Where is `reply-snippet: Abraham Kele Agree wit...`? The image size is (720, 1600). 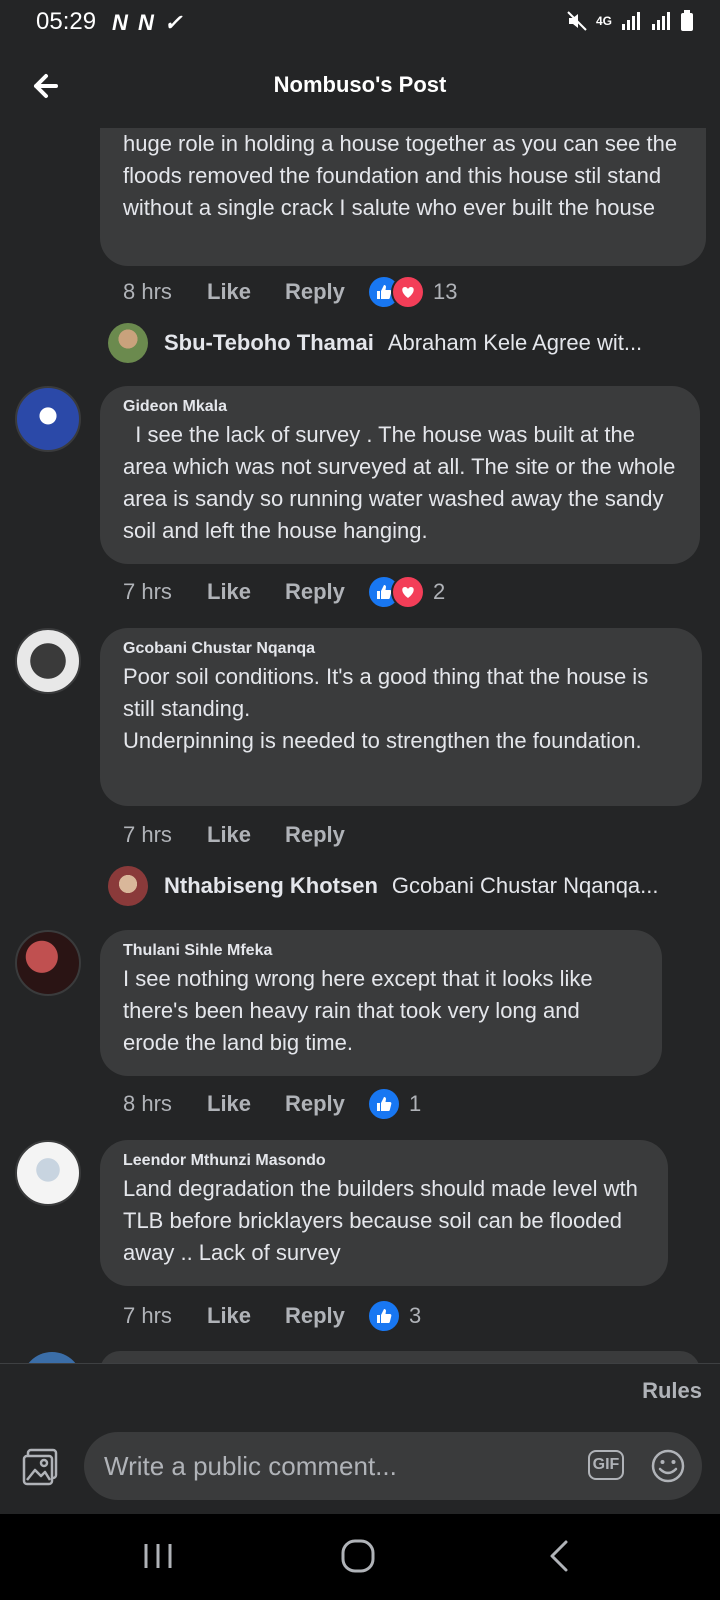 reply-snippet: Abraham Kele Agree wit... is located at coordinates (515, 342).